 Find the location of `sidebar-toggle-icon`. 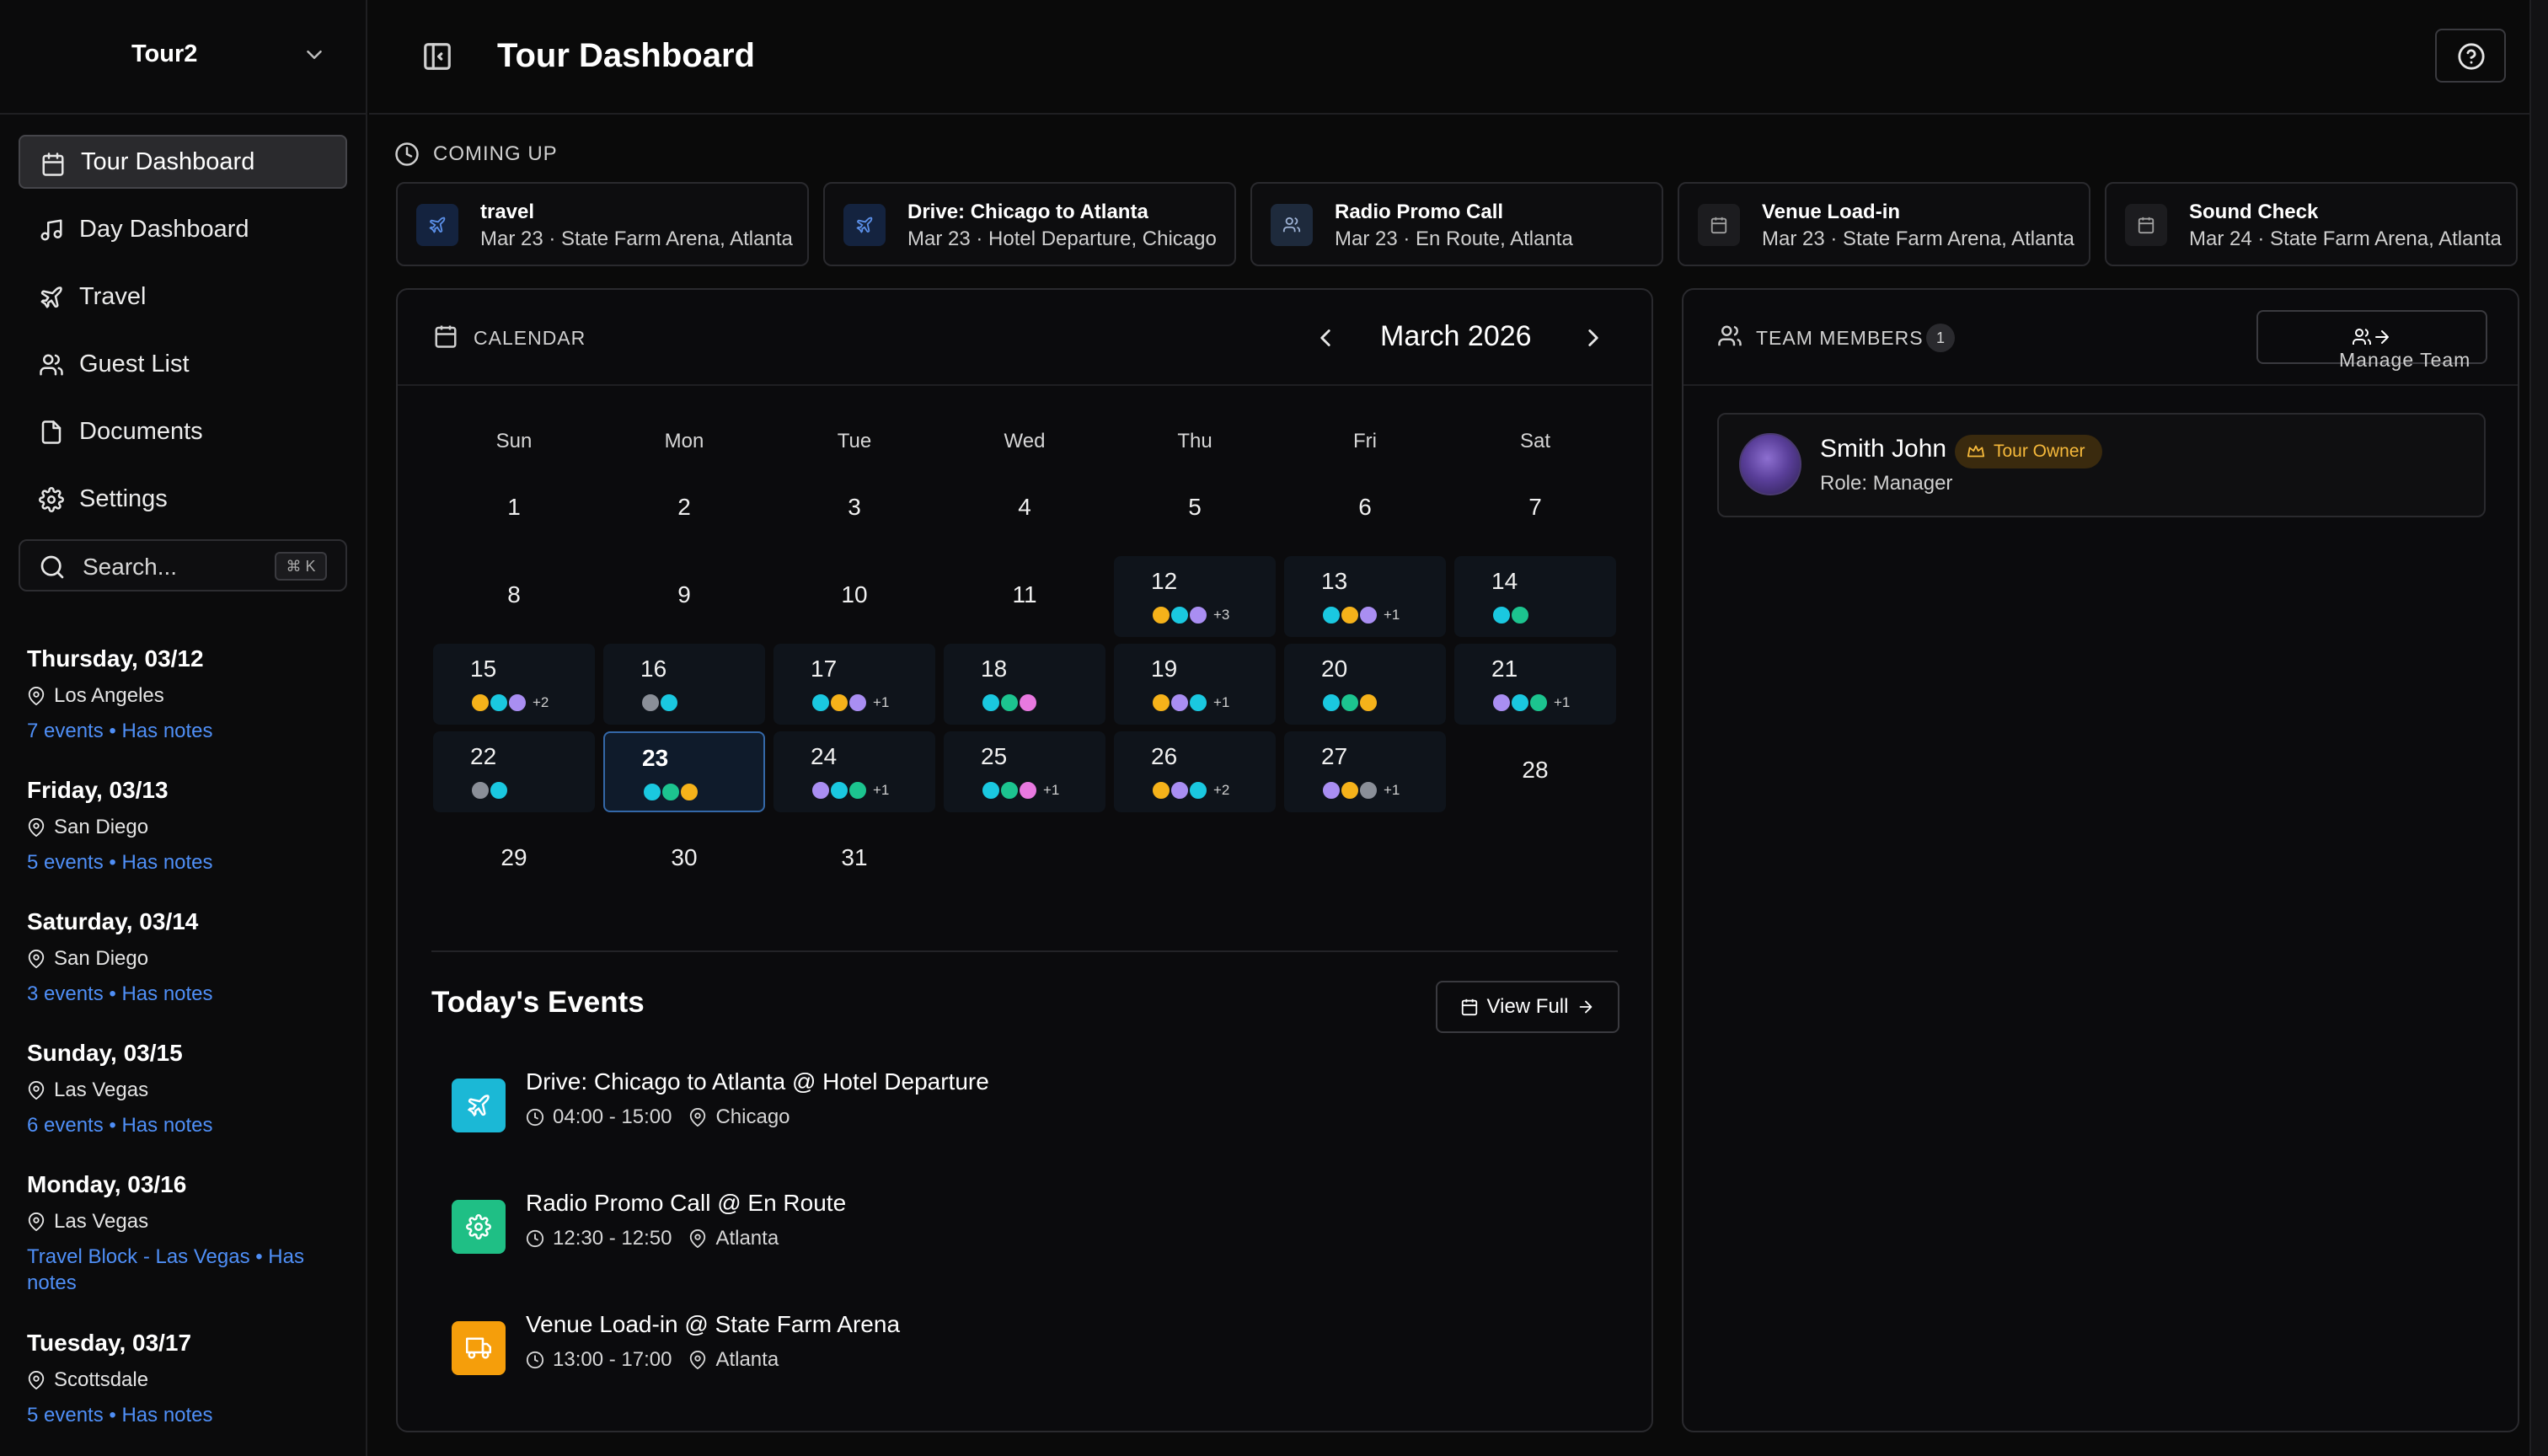

sidebar-toggle-icon is located at coordinates (437, 56).